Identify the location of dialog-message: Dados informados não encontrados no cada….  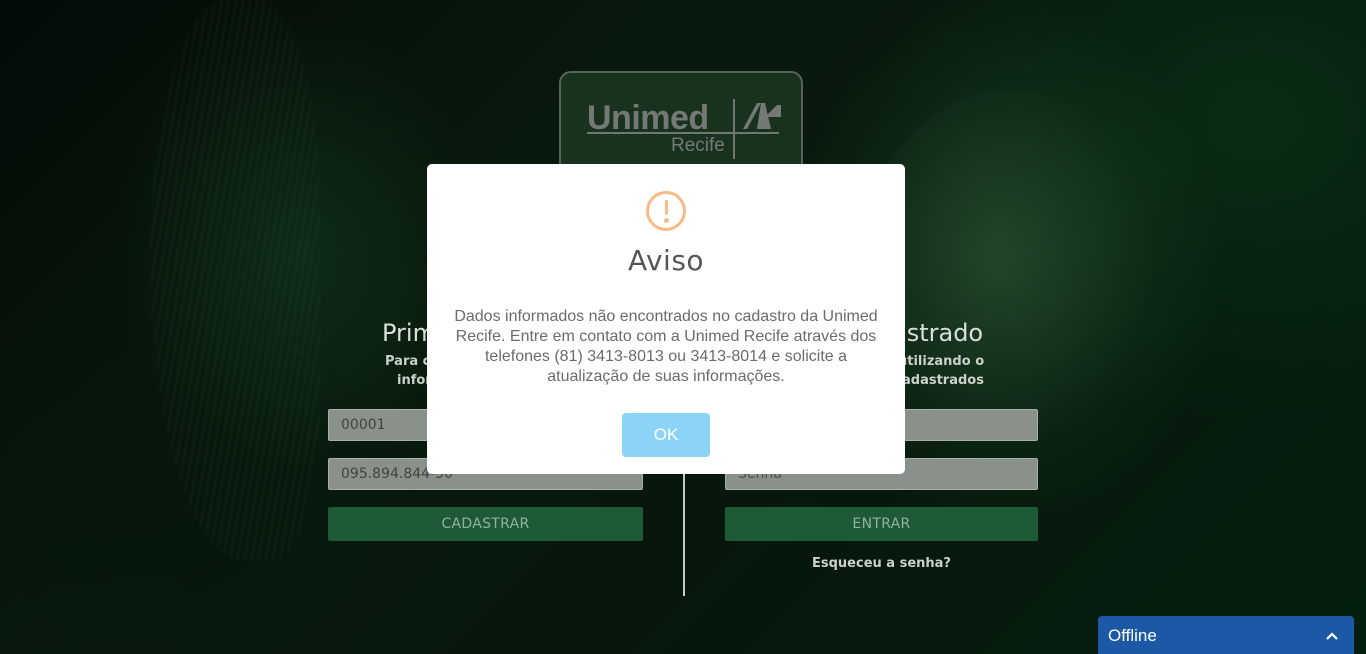
(666, 346).